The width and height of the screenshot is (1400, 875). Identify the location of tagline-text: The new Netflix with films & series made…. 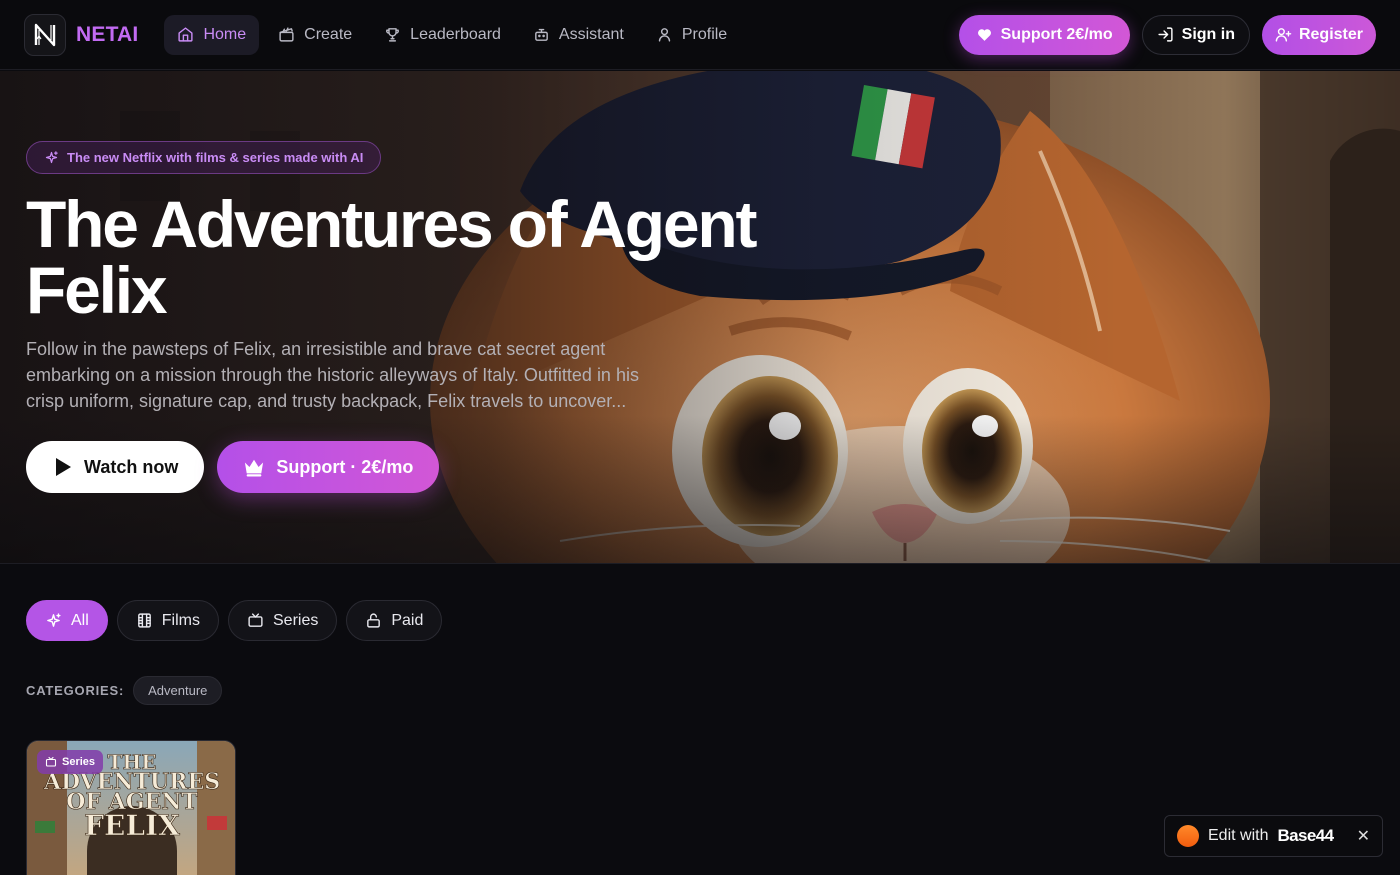
(215, 157).